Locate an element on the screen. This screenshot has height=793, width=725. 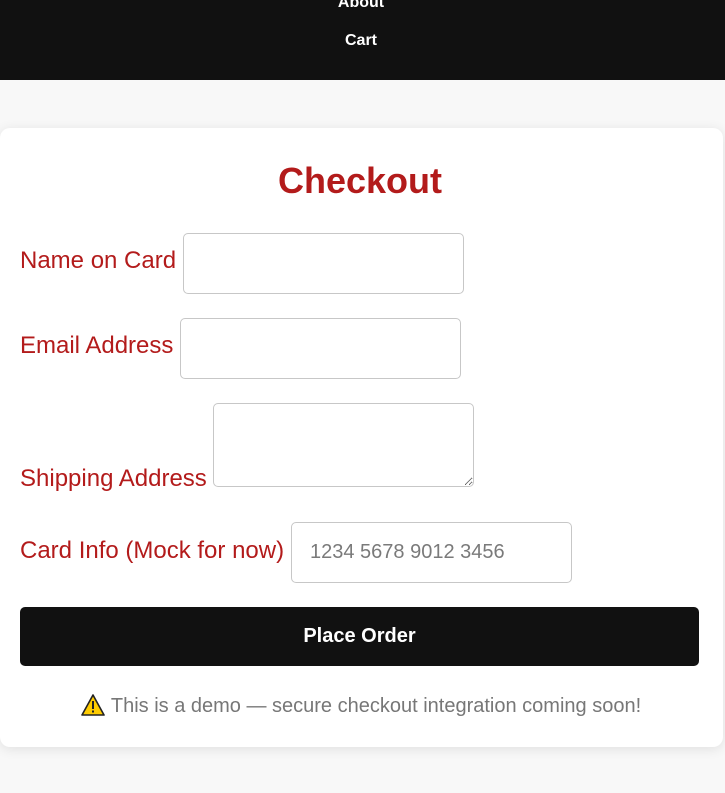
shipping-address-label: Shipping Address is located at coordinates (113, 478).